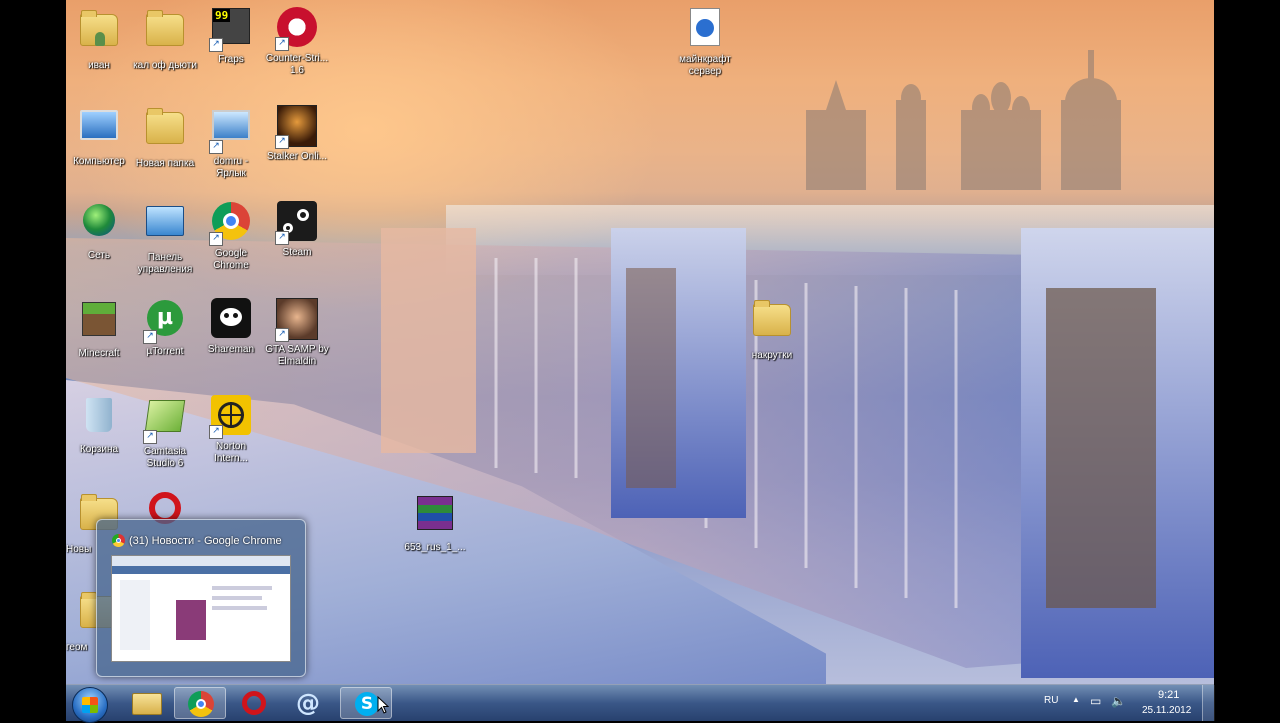 Image resolution: width=1280 pixels, height=723 pixels. I want to click on desktop-icon-recycle-bin: Корзина, so click(99, 425).